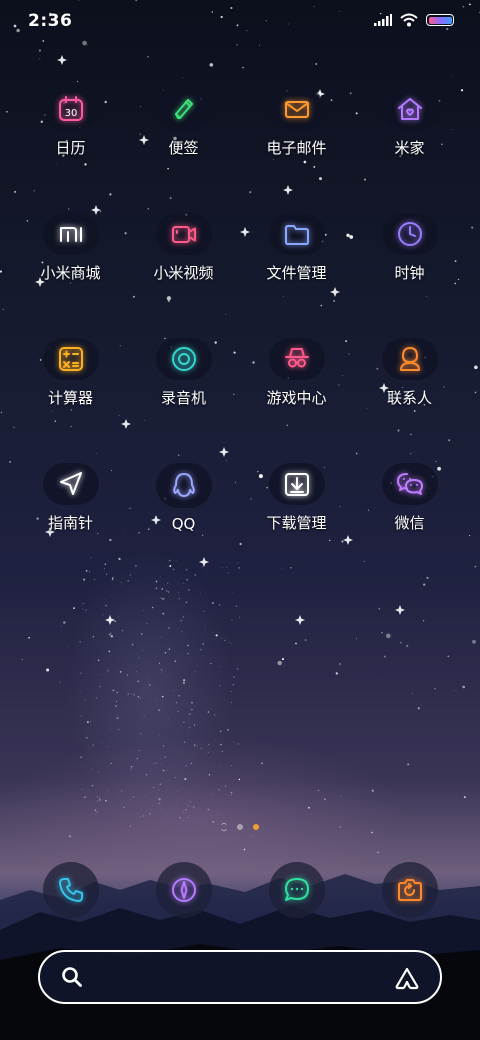 The image size is (480, 1040). I want to click on app-calculator: 计算器, so click(70, 373).